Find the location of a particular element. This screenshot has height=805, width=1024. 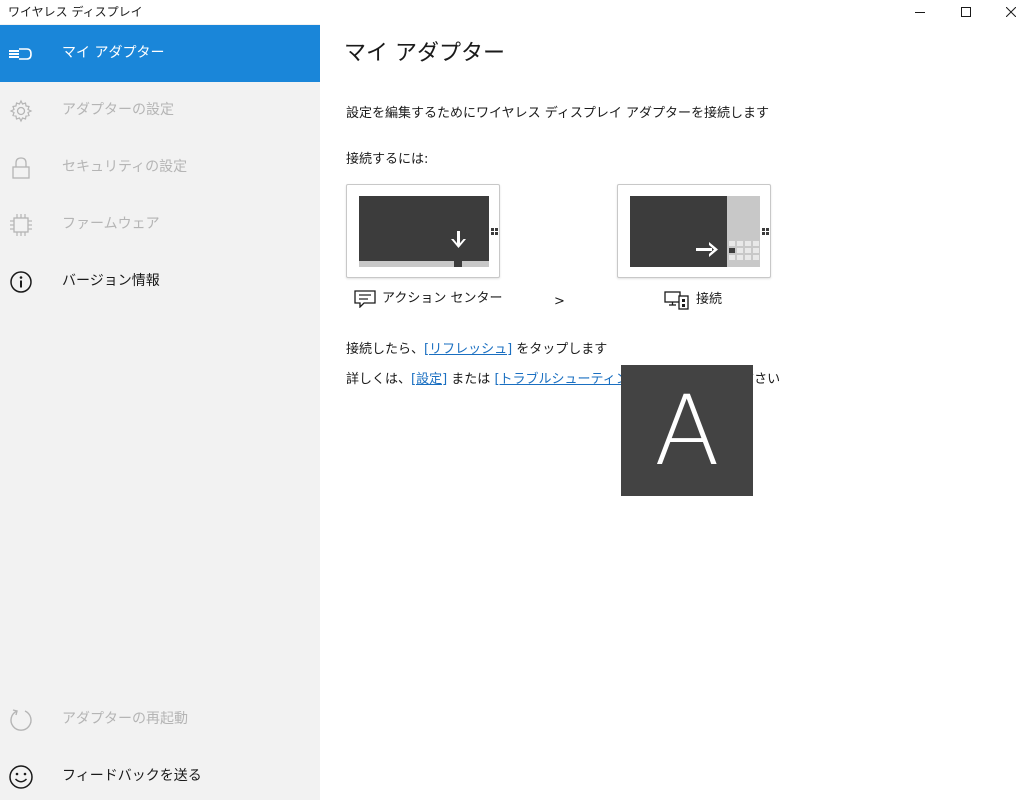

refresh-link: [リフレッシュ] is located at coordinates (468, 349).